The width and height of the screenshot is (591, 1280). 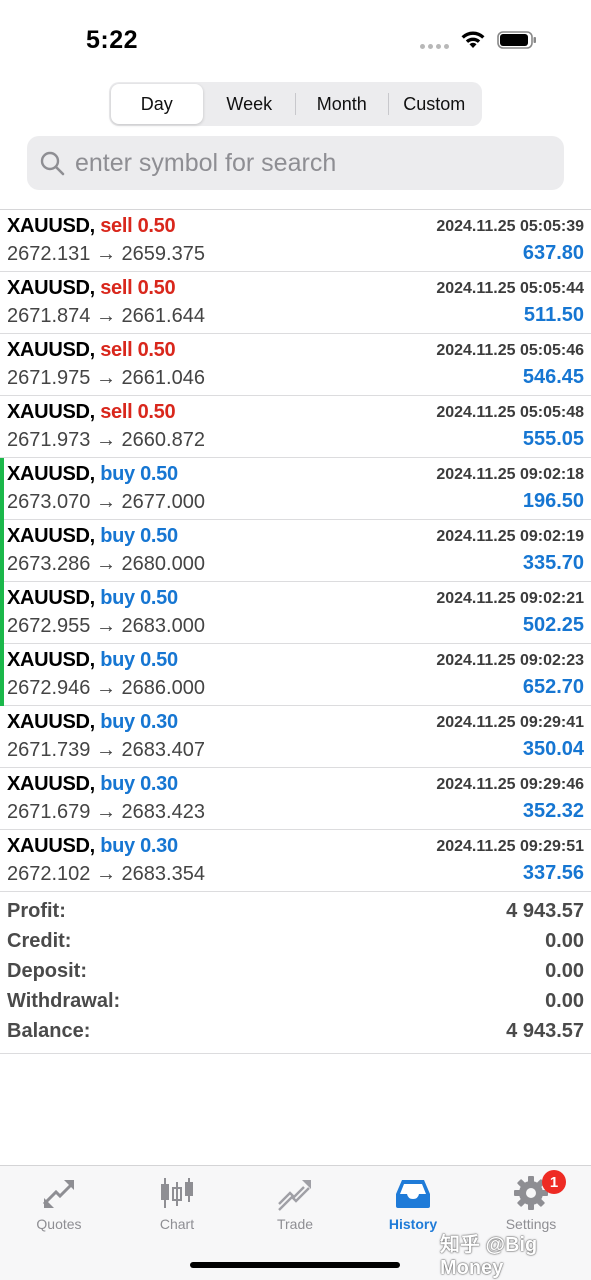 I want to click on deal-prices: 2671.975 → 2661.046, so click(x=106, y=378).